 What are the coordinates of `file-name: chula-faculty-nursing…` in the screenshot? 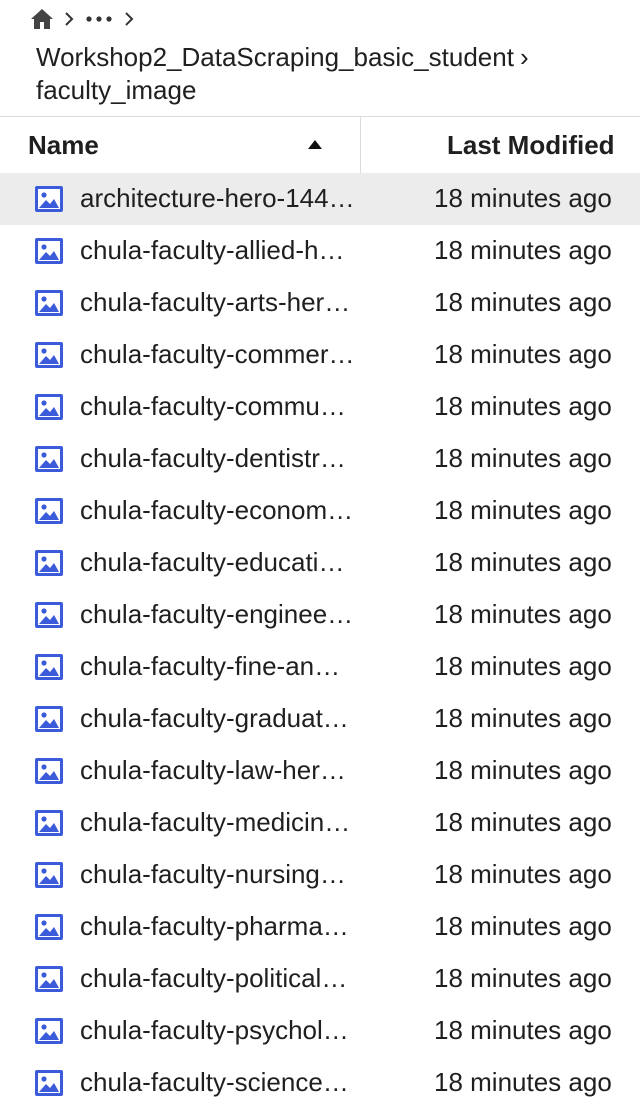 It's located at (213, 874).